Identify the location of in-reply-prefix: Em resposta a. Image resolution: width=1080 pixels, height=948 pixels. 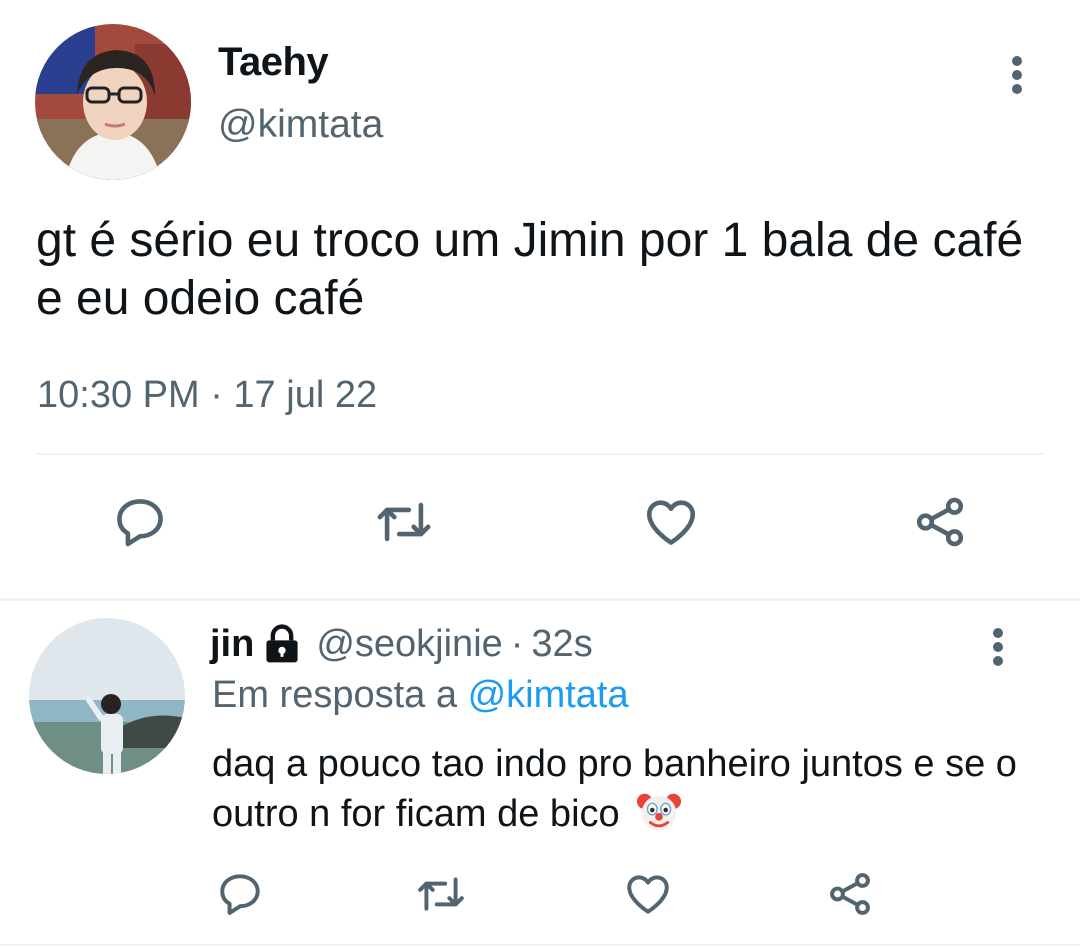
(340, 695).